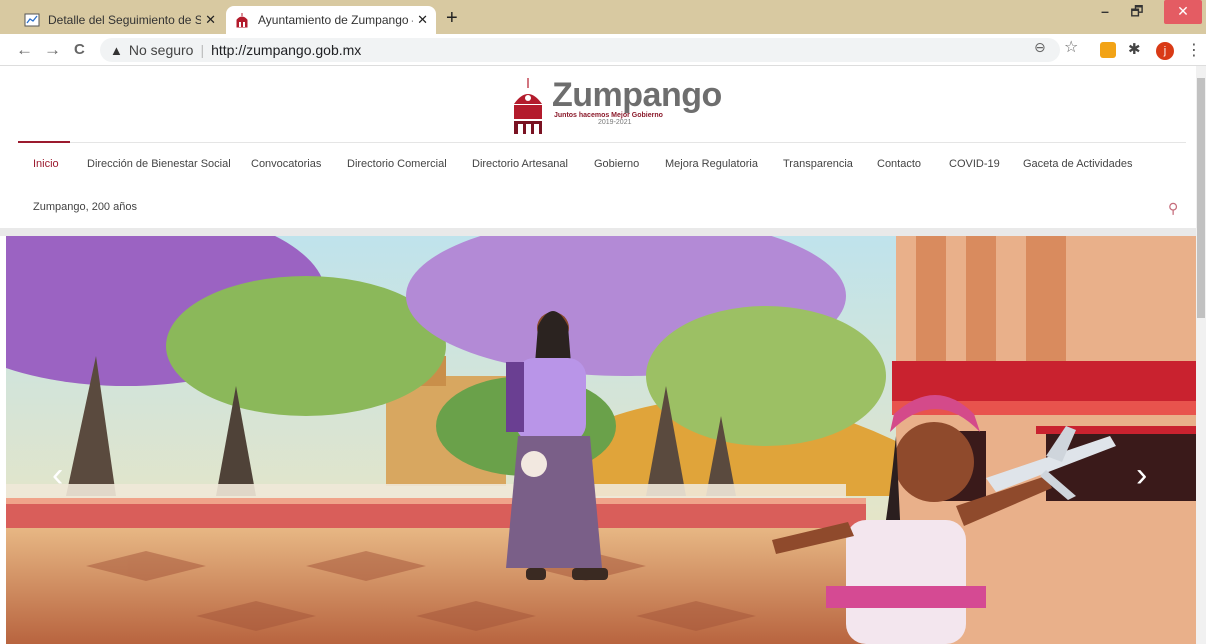  What do you see at coordinates (397, 164) in the screenshot?
I see `nav-item-directorio-comercial: Directorio Comercial` at bounding box center [397, 164].